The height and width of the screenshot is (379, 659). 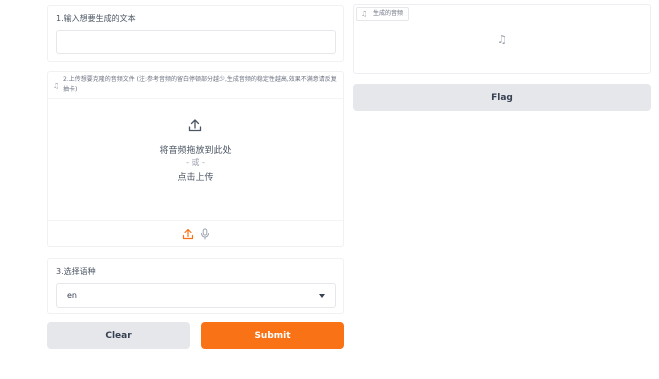 I want to click on flag-button: Flag, so click(x=502, y=97).